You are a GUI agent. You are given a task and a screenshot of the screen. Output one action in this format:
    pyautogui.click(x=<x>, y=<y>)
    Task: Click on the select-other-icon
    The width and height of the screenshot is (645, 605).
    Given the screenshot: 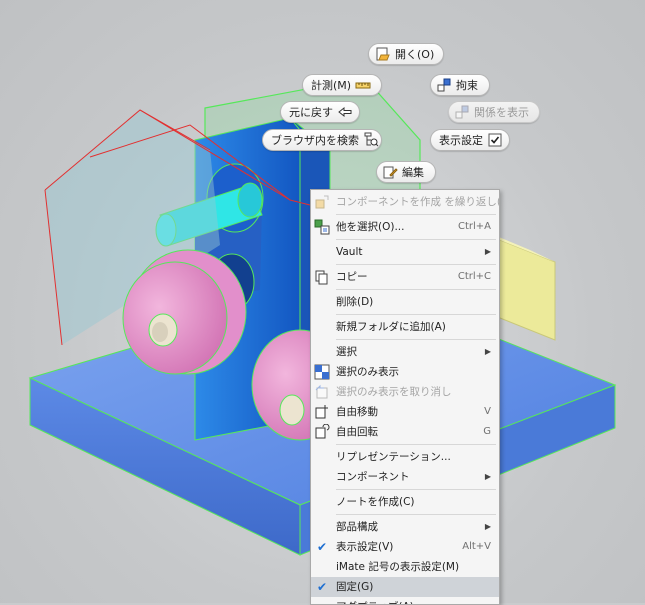 What is the action you would take?
    pyautogui.click(x=322, y=227)
    